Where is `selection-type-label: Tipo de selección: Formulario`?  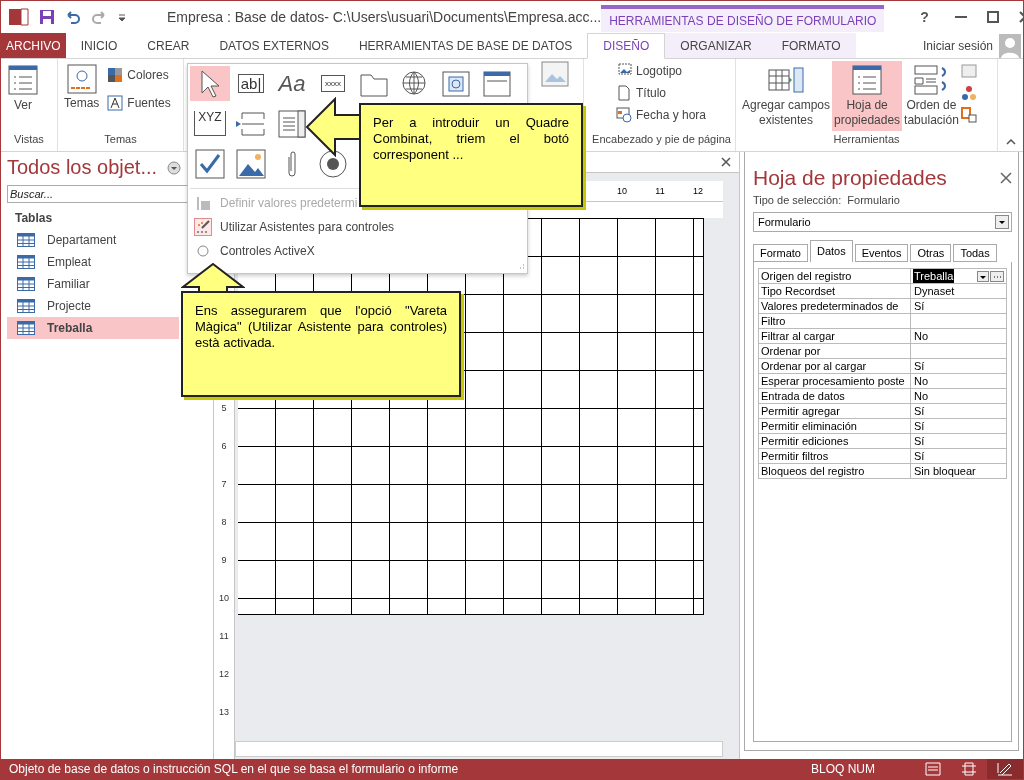 selection-type-label: Tipo de selección: Formulario is located at coordinates (827, 200).